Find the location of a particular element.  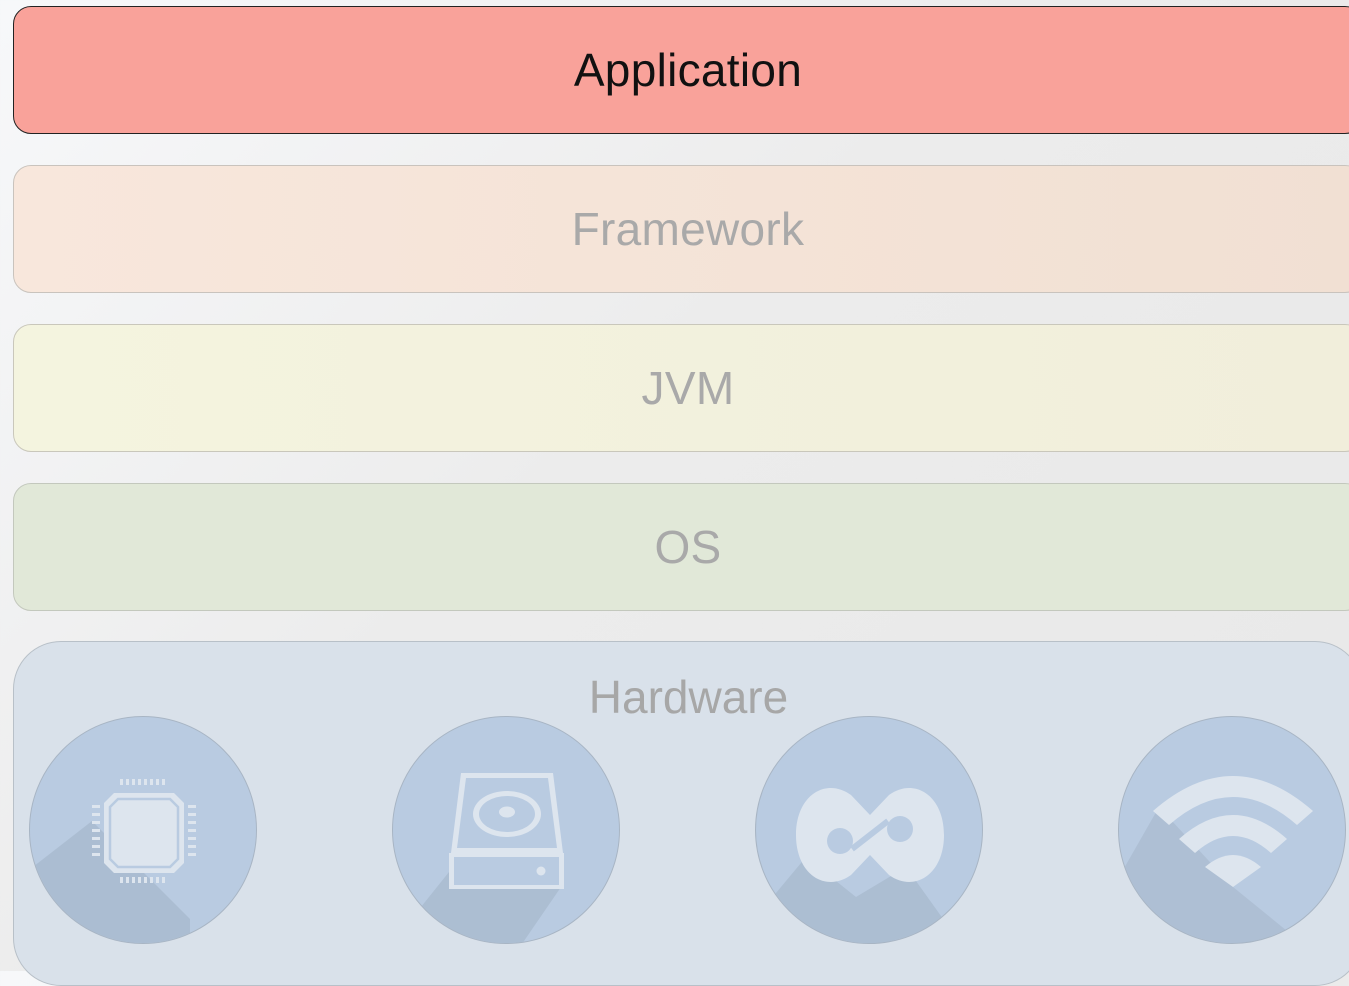

layer-application: Application is located at coordinates (681, 70).